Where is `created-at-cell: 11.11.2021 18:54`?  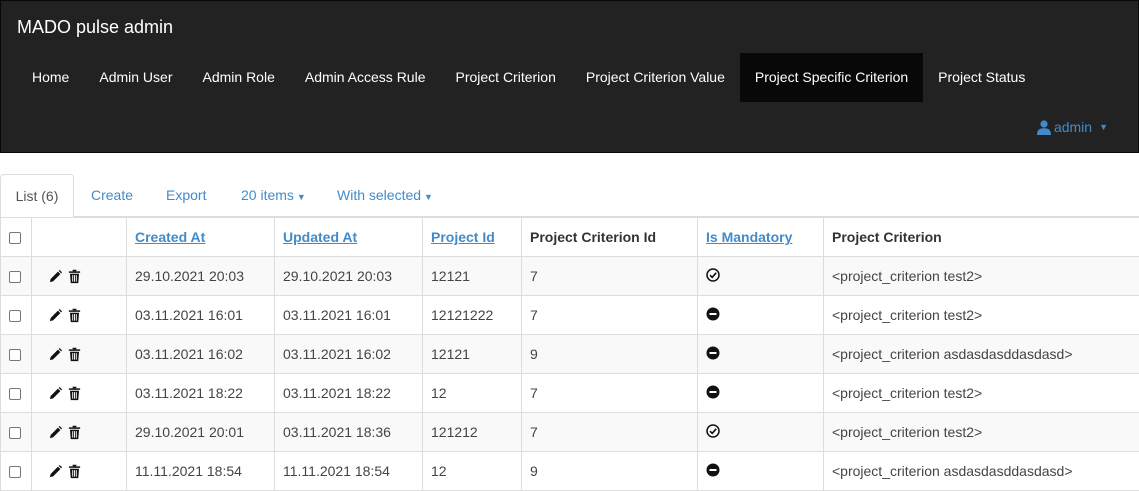
created-at-cell: 11.11.2021 18:54 is located at coordinates (201, 471).